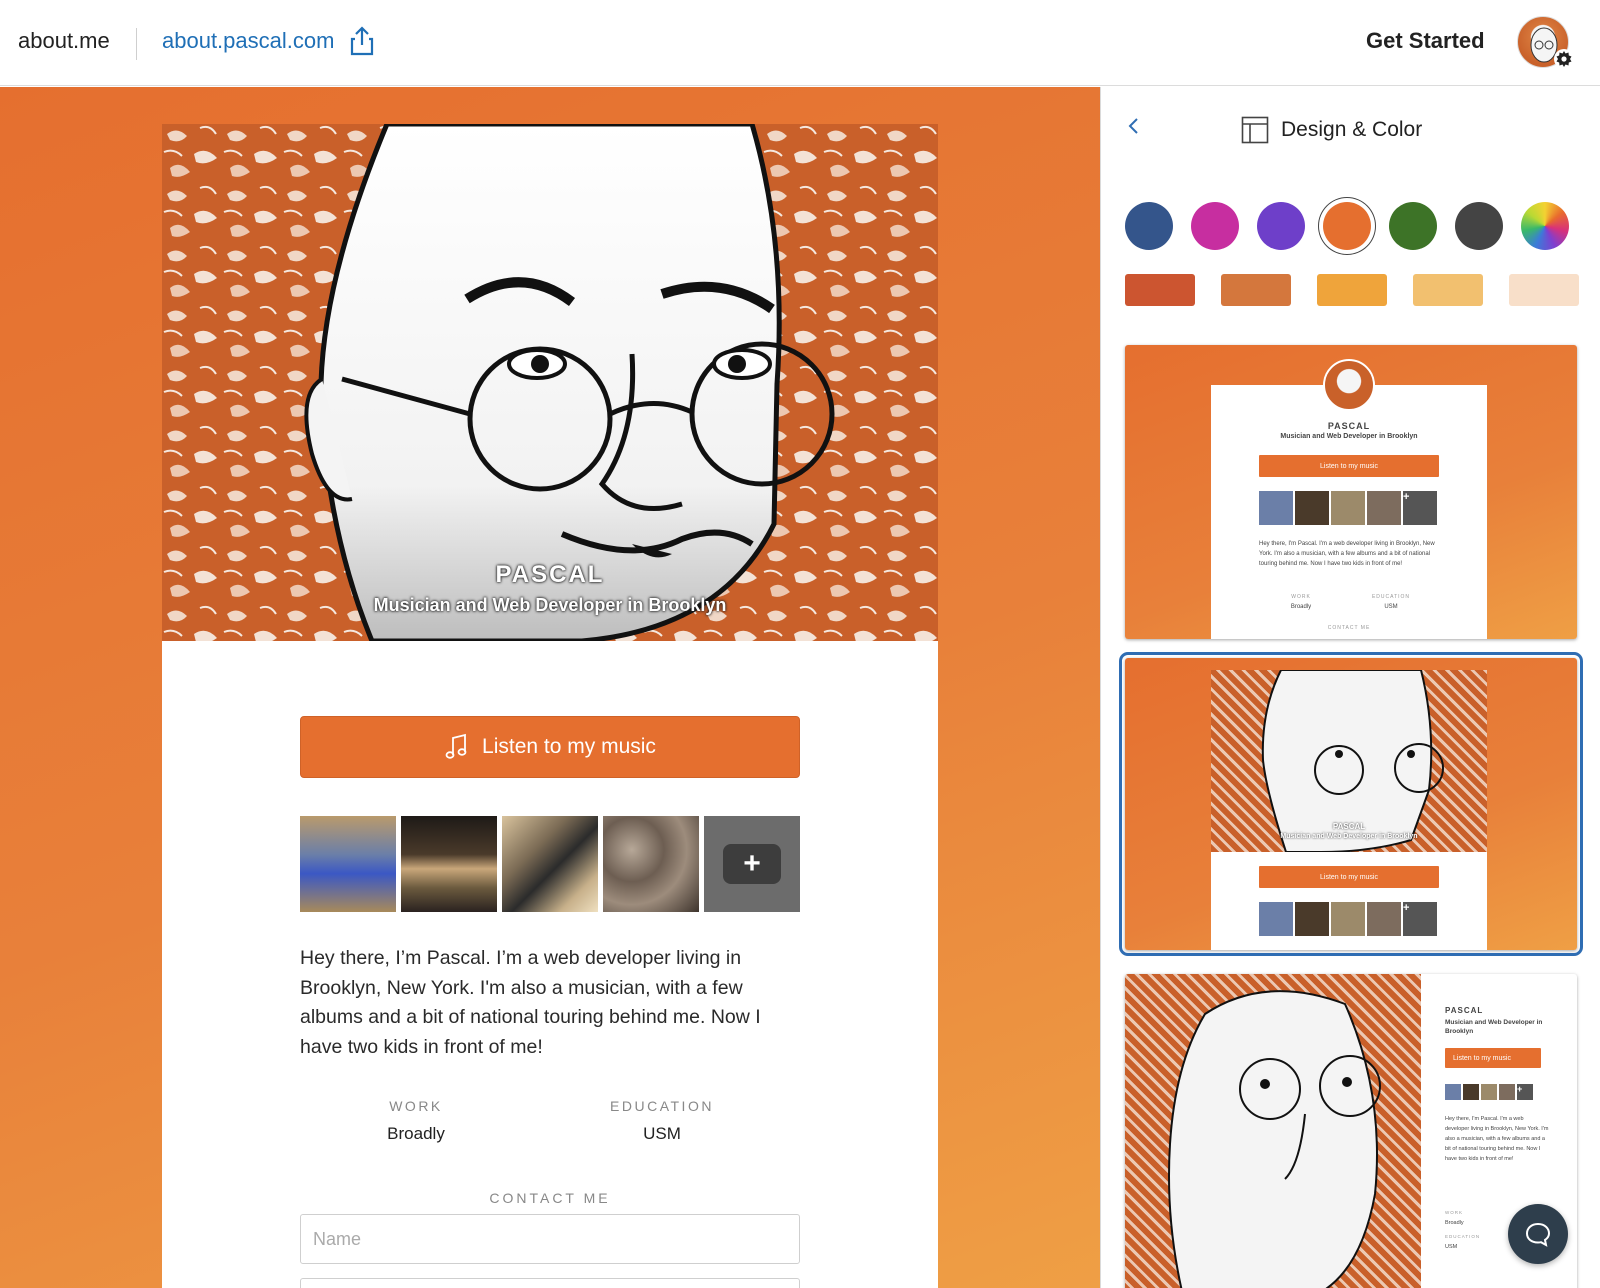 The width and height of the screenshot is (1600, 1288). Describe the element at coordinates (136, 44) in the screenshot. I see `divider` at that location.